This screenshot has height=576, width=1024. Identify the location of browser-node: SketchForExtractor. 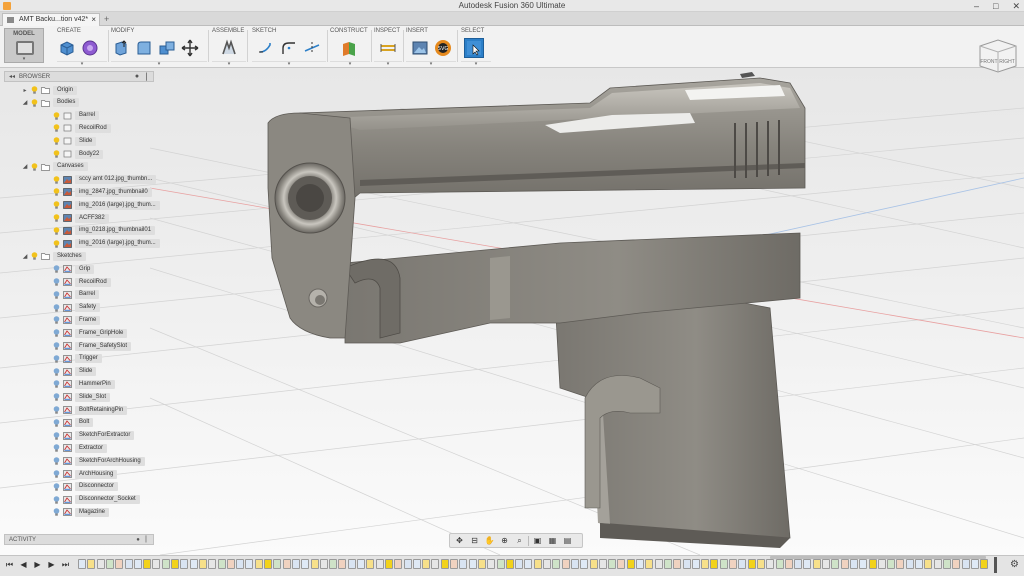
(89, 436).